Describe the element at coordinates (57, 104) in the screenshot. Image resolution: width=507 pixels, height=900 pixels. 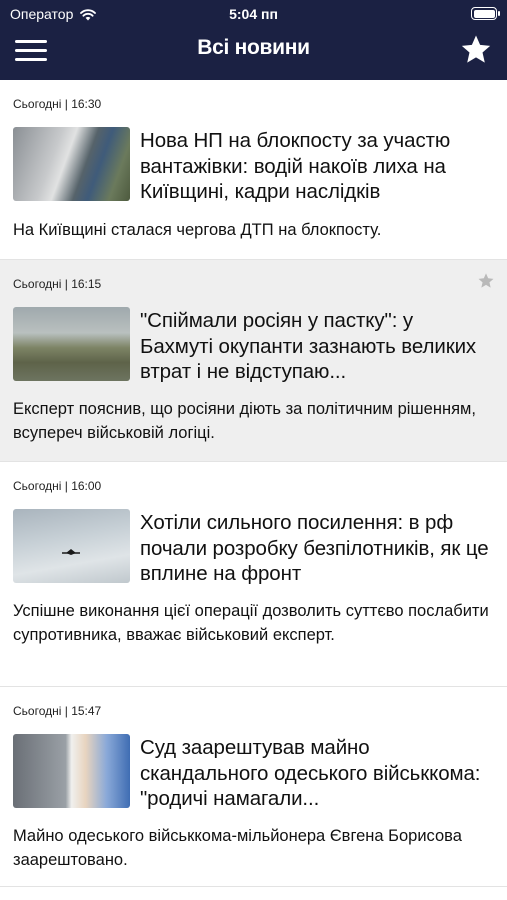
I see `news-timestamp: Сьогодні | 16:30` at that location.